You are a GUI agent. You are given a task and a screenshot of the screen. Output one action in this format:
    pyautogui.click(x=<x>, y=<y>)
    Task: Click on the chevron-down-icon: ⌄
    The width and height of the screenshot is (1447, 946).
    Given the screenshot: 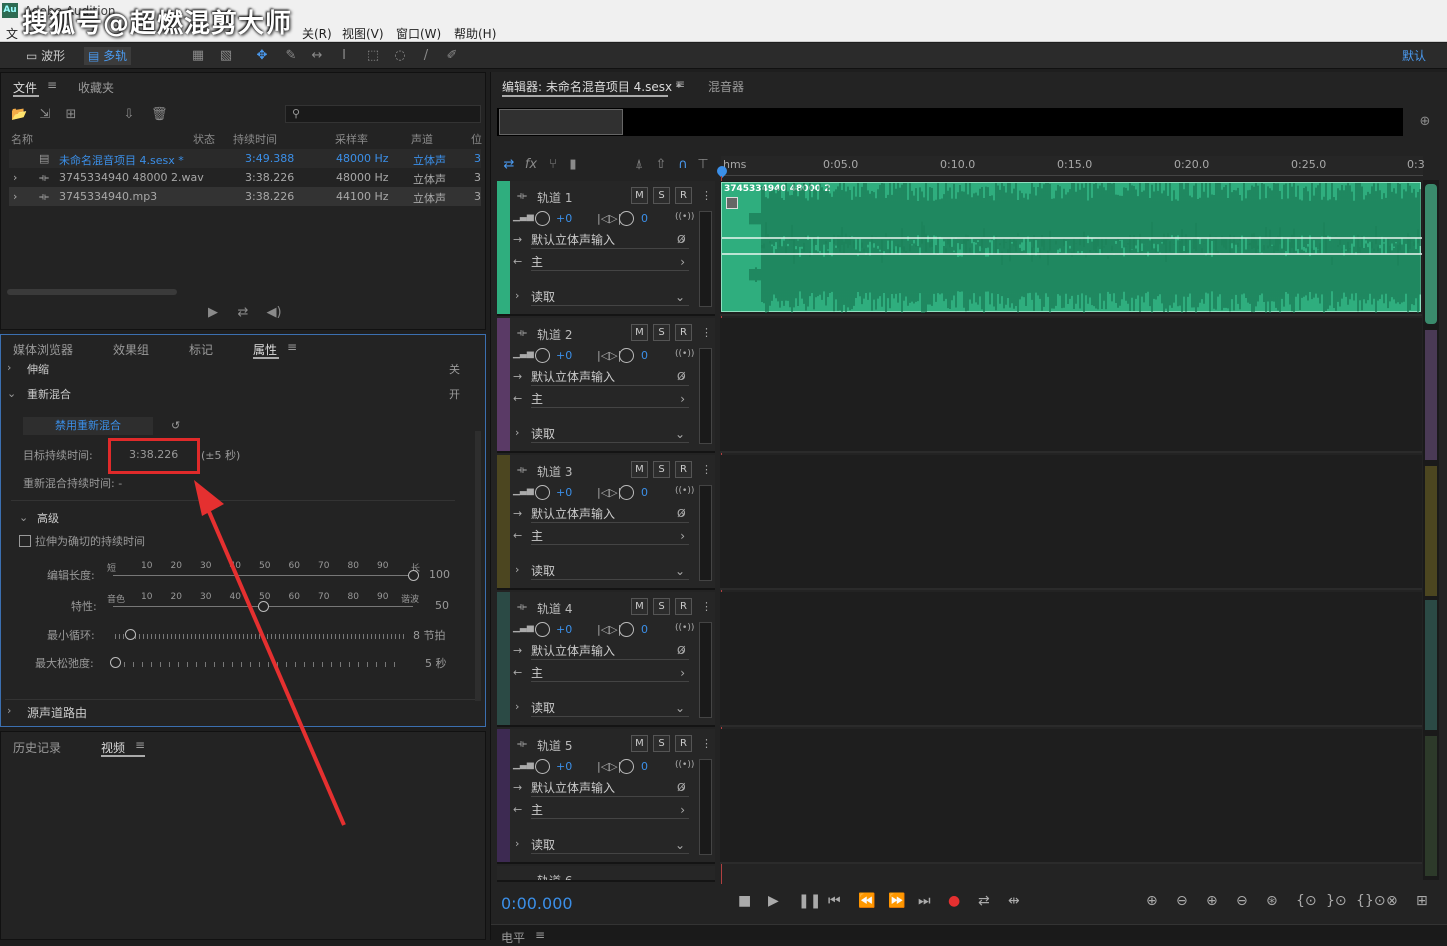 What is the action you would take?
    pyautogui.click(x=11, y=393)
    